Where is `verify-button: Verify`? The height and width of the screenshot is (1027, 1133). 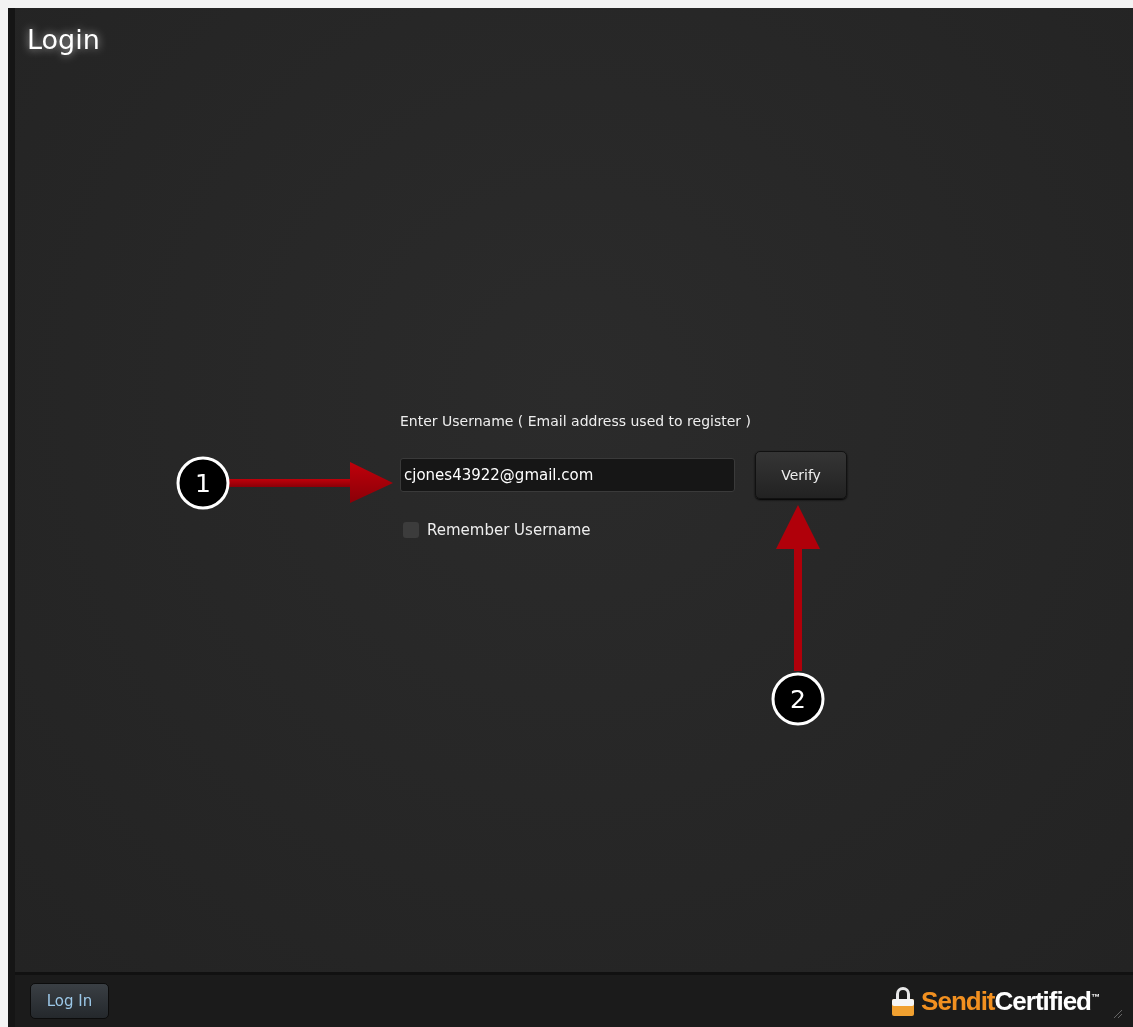 verify-button: Verify is located at coordinates (801, 475).